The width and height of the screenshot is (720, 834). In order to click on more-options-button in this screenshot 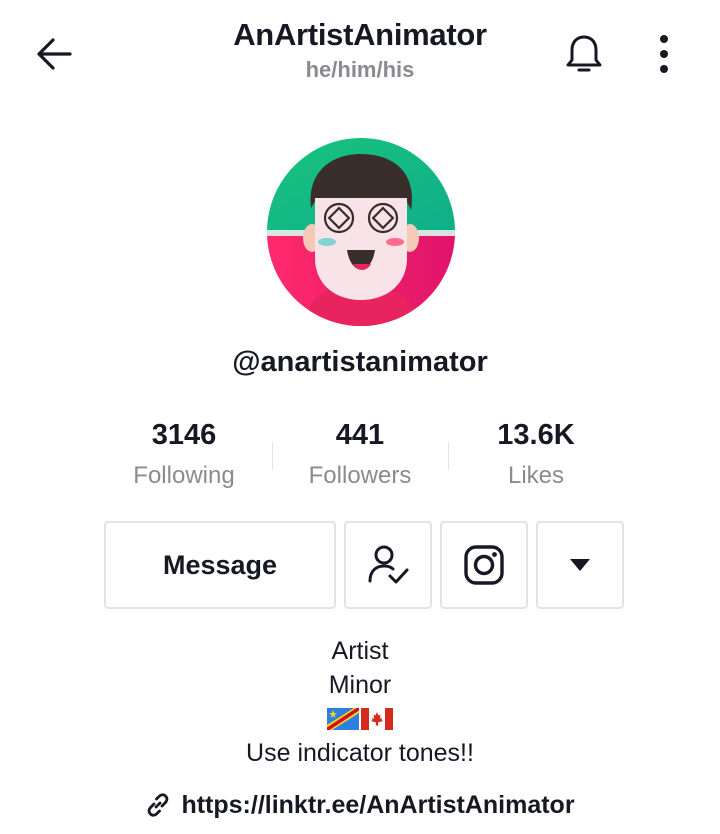, I will do `click(664, 54)`.